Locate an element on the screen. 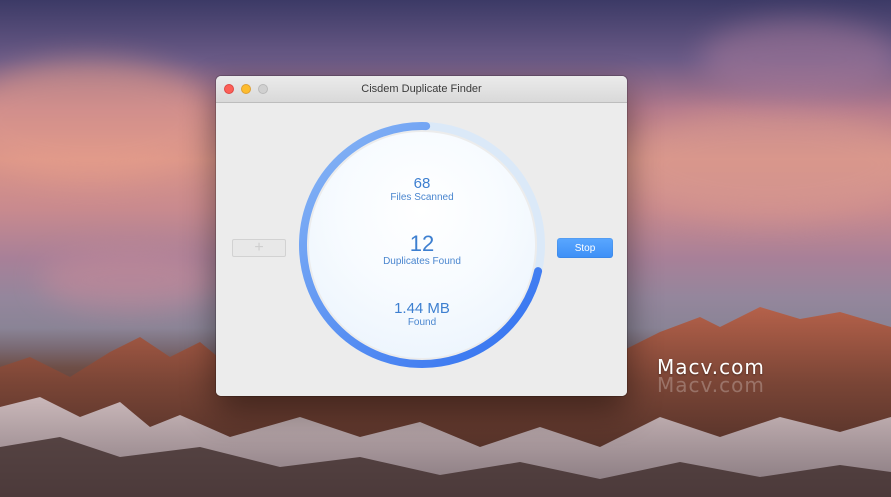 The height and width of the screenshot is (497, 891). title-bar: Cisdem Duplicate Finder is located at coordinates (421, 89).